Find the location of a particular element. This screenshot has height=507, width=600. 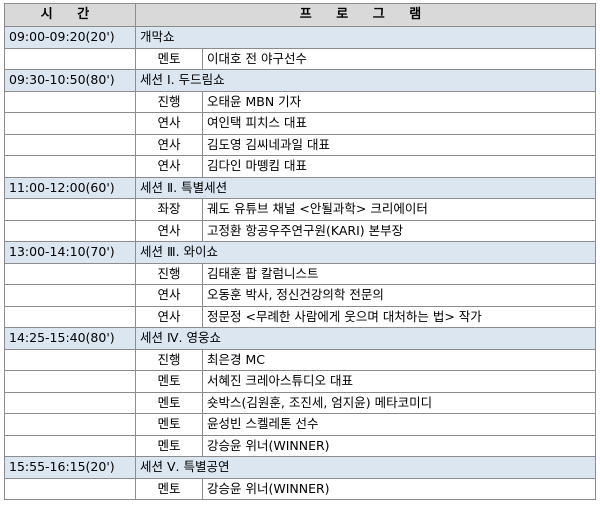

section-row: 09:30-10:50(80') 세션 Ⅰ. 두드림쇼 is located at coordinates (300, 80).